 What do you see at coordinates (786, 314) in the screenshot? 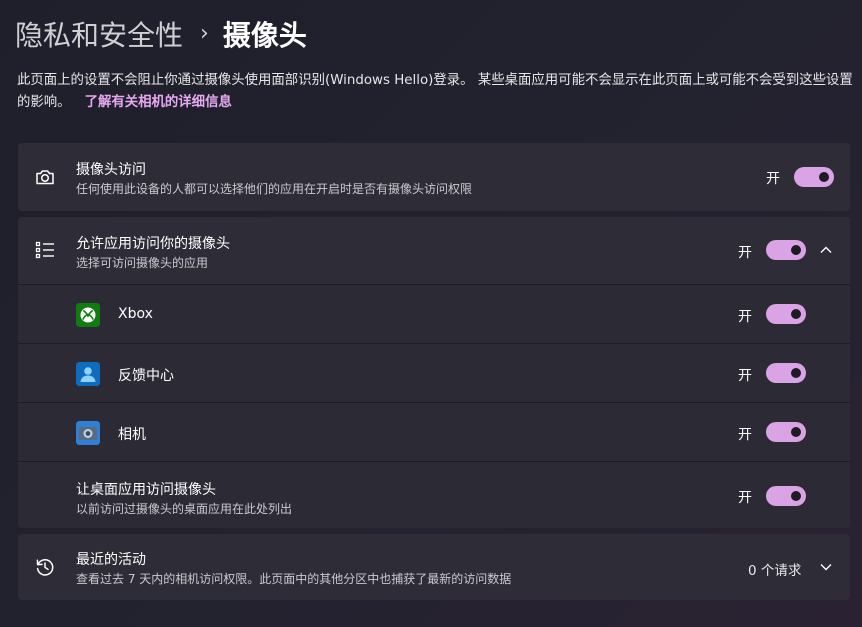
I see `xbox-toggle` at bounding box center [786, 314].